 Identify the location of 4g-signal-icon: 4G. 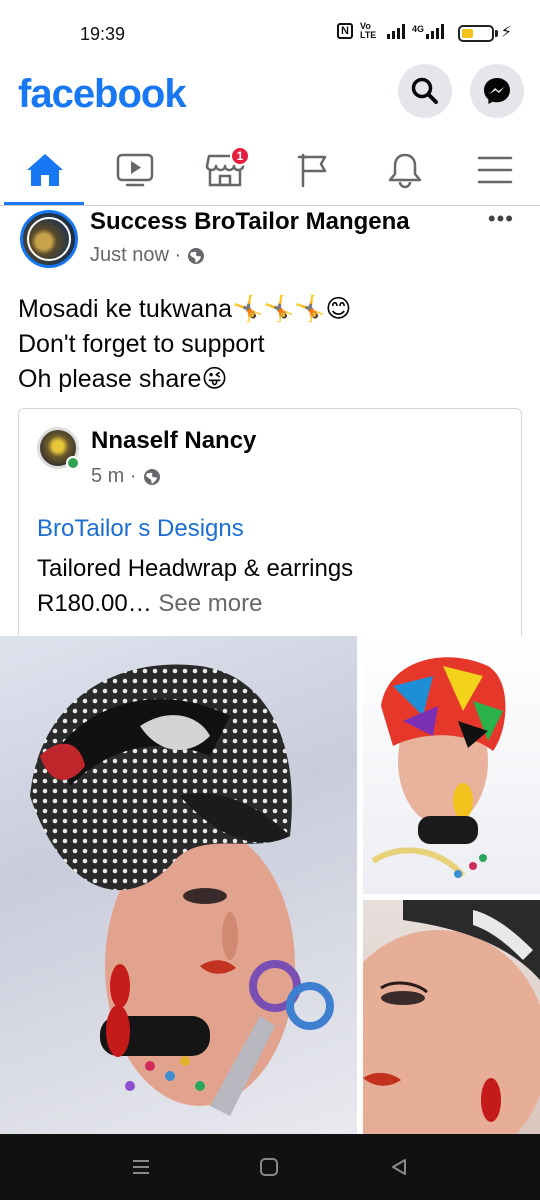
(428, 31).